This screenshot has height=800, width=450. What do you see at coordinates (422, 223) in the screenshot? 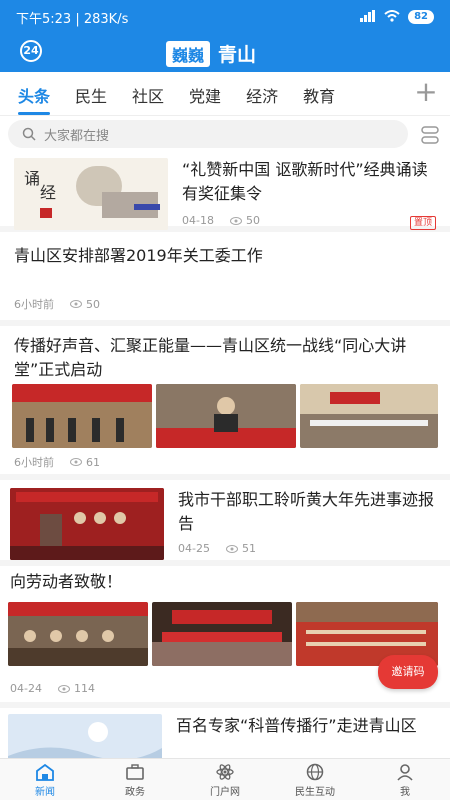
I see `pinned-badge: 置顶` at bounding box center [422, 223].